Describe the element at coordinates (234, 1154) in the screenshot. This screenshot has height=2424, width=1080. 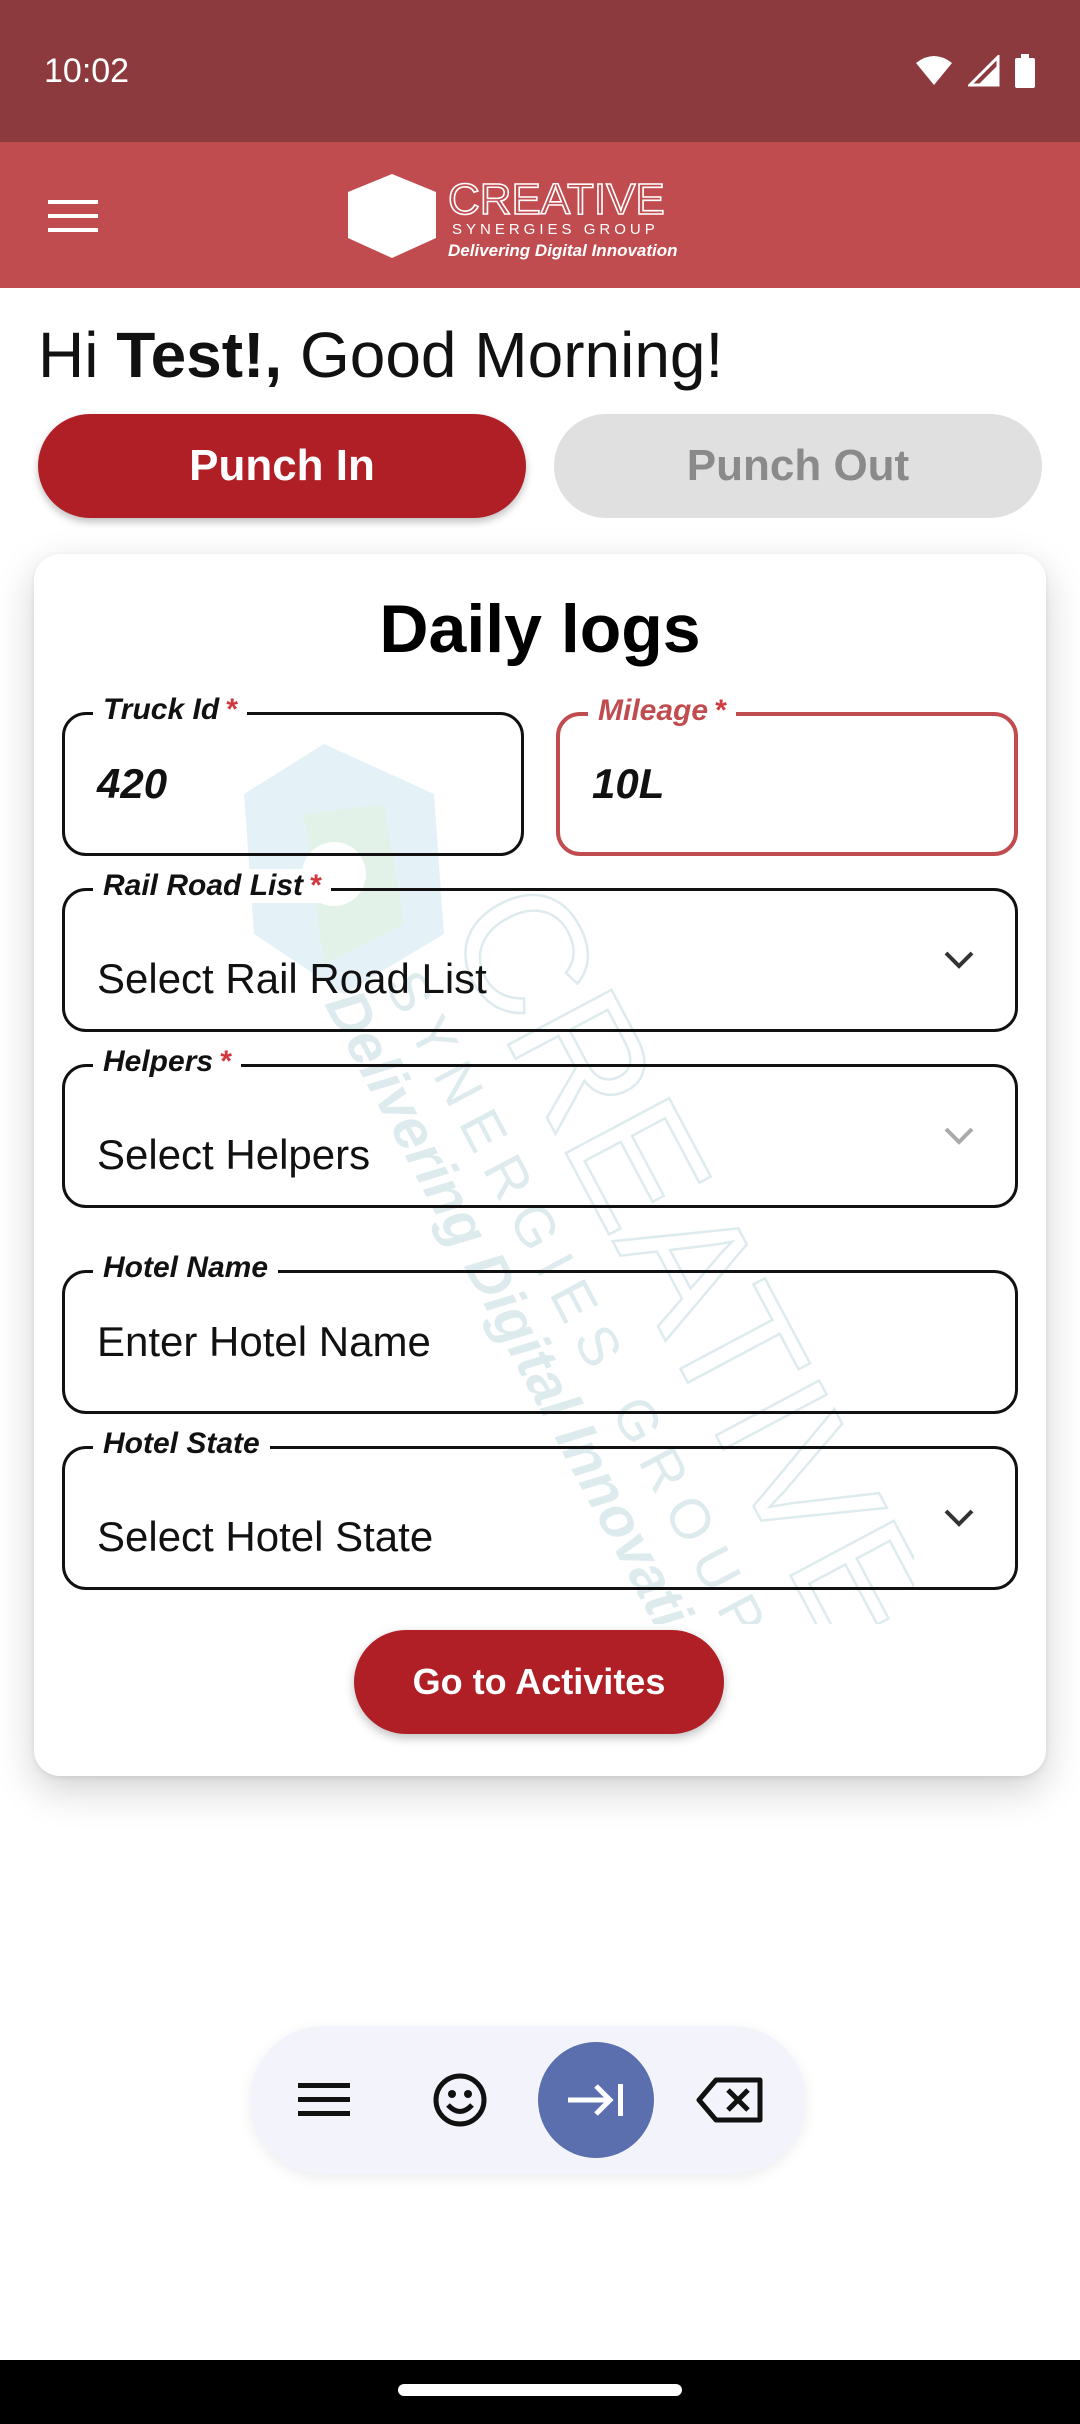
I see `helpers-value: Select Helpers` at that location.